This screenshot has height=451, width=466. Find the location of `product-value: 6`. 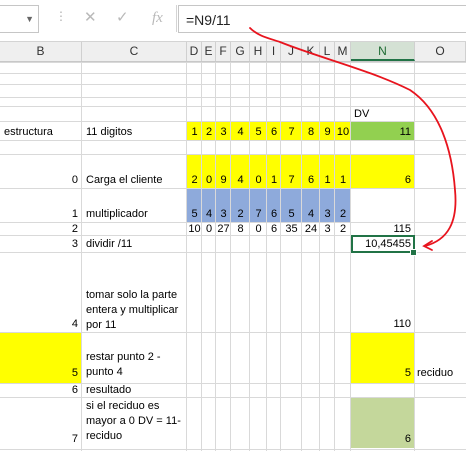

product-value: 6 is located at coordinates (274, 229).